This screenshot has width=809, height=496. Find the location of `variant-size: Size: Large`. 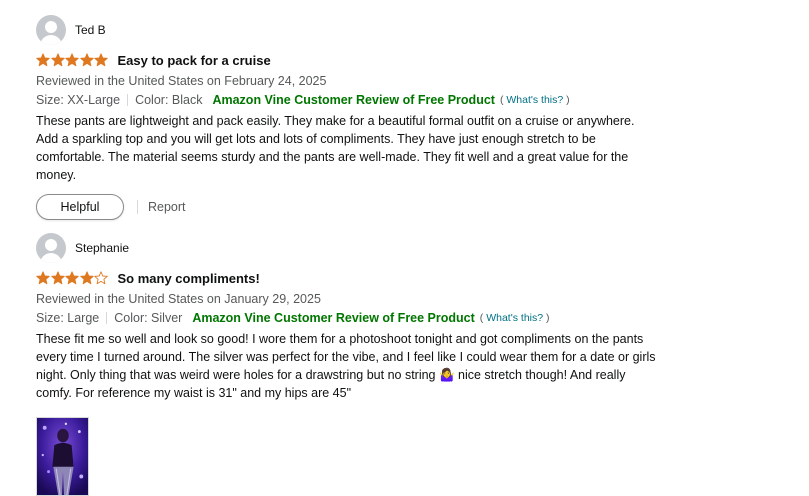

variant-size: Size: Large is located at coordinates (67, 318).